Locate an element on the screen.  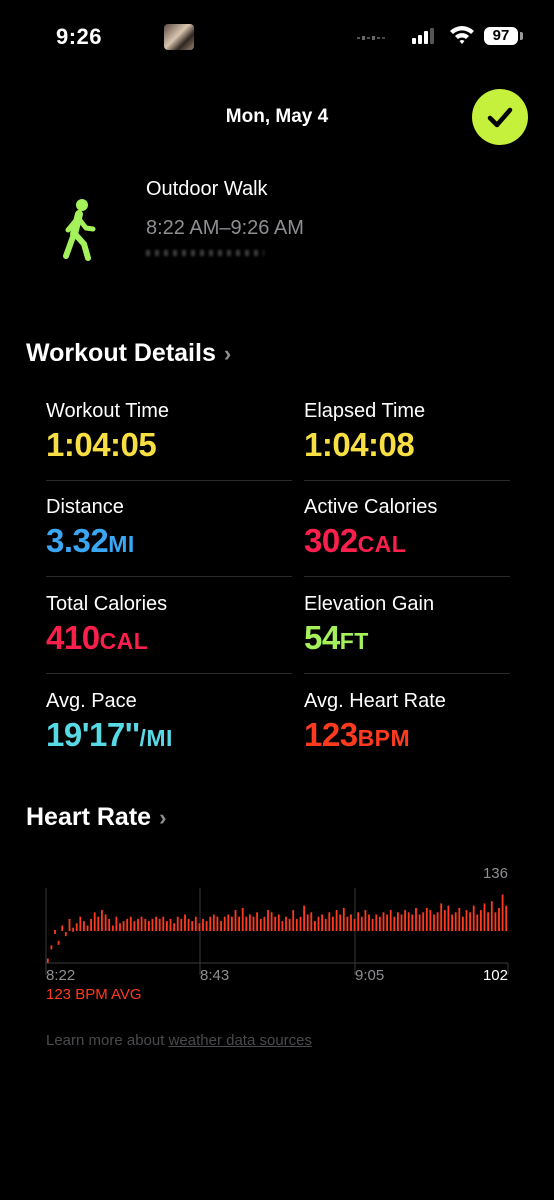
heart-rate-header: Heart Rate › is located at coordinates (96, 817).